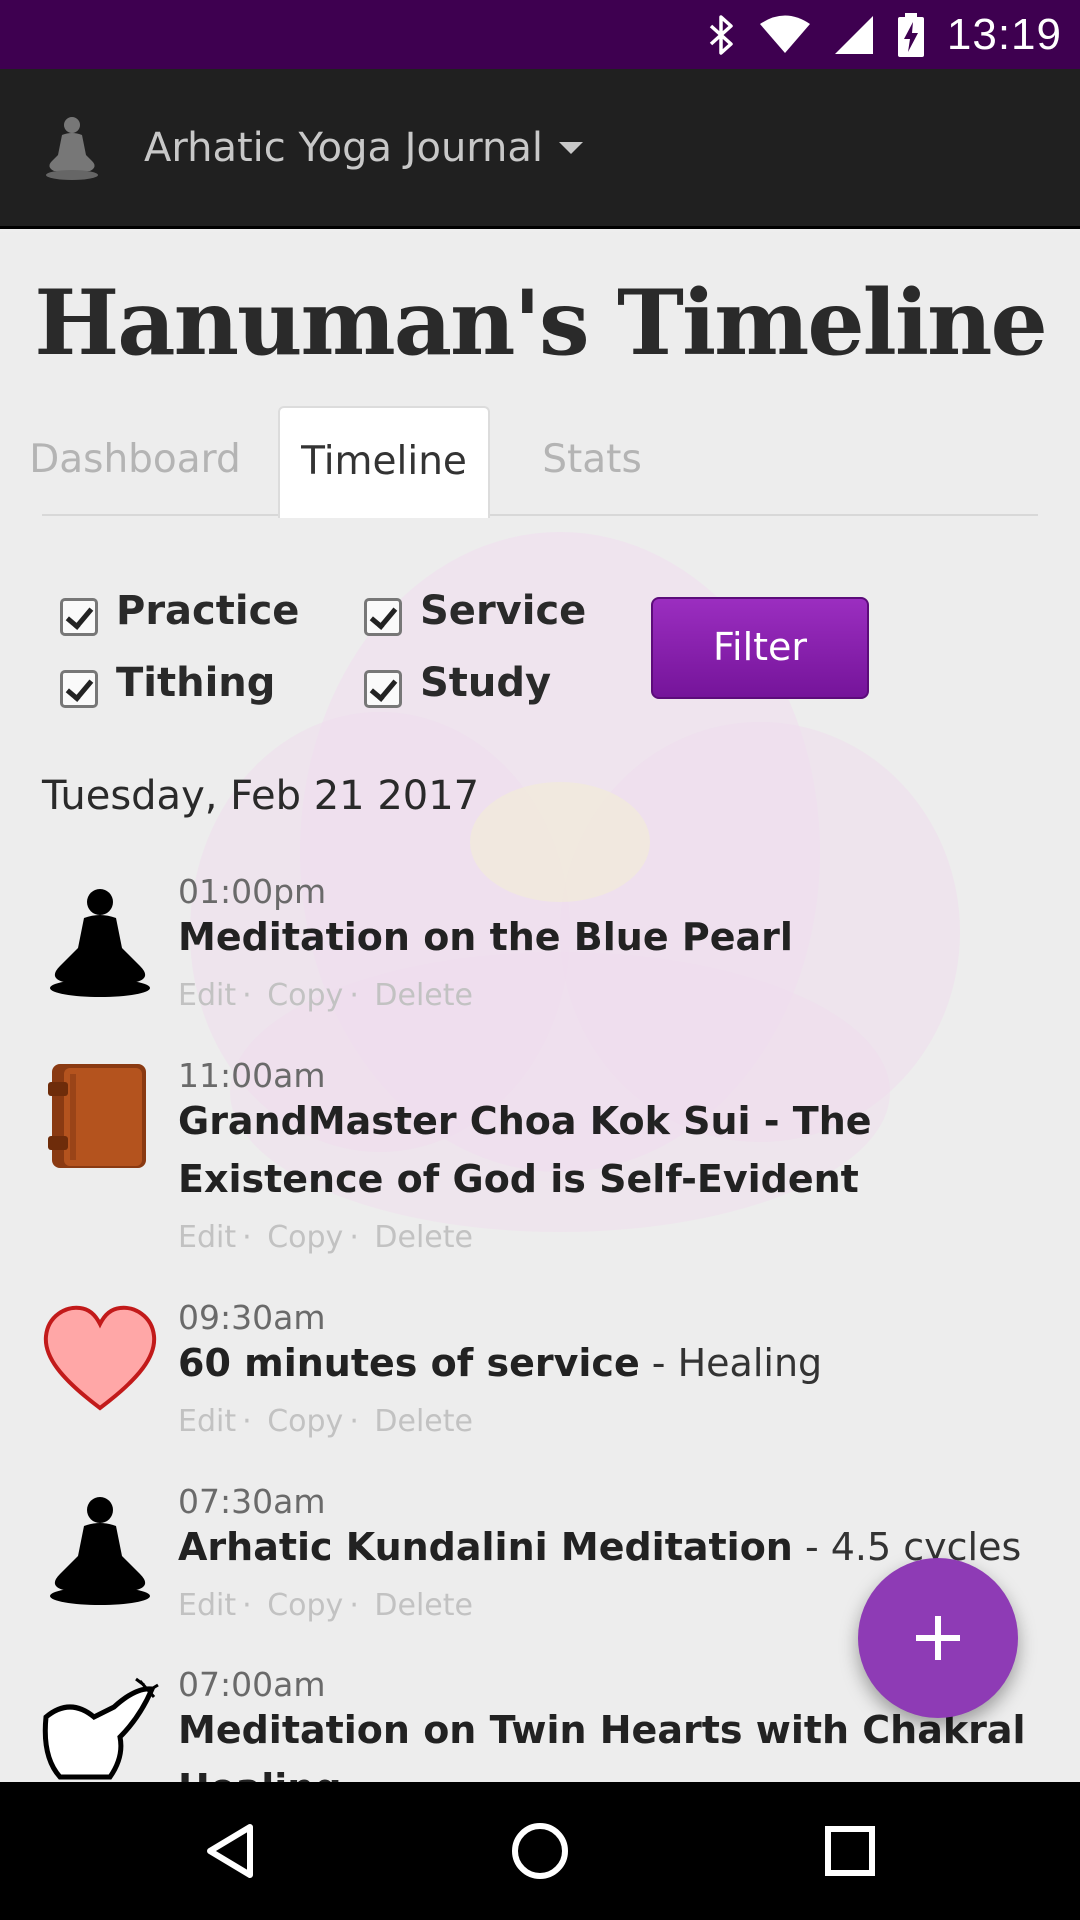 Image resolution: width=1080 pixels, height=1920 pixels. Describe the element at coordinates (485, 937) in the screenshot. I see `entry-title-text: Meditation on the Blue Pearl` at that location.